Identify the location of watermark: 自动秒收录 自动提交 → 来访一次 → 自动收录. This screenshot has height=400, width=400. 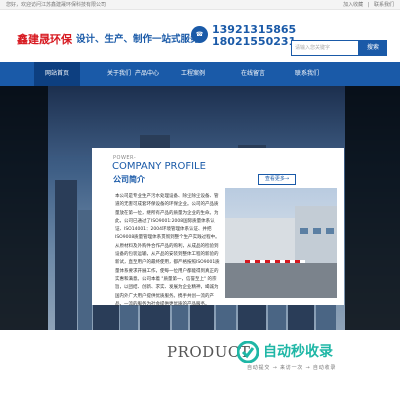
(313, 360).